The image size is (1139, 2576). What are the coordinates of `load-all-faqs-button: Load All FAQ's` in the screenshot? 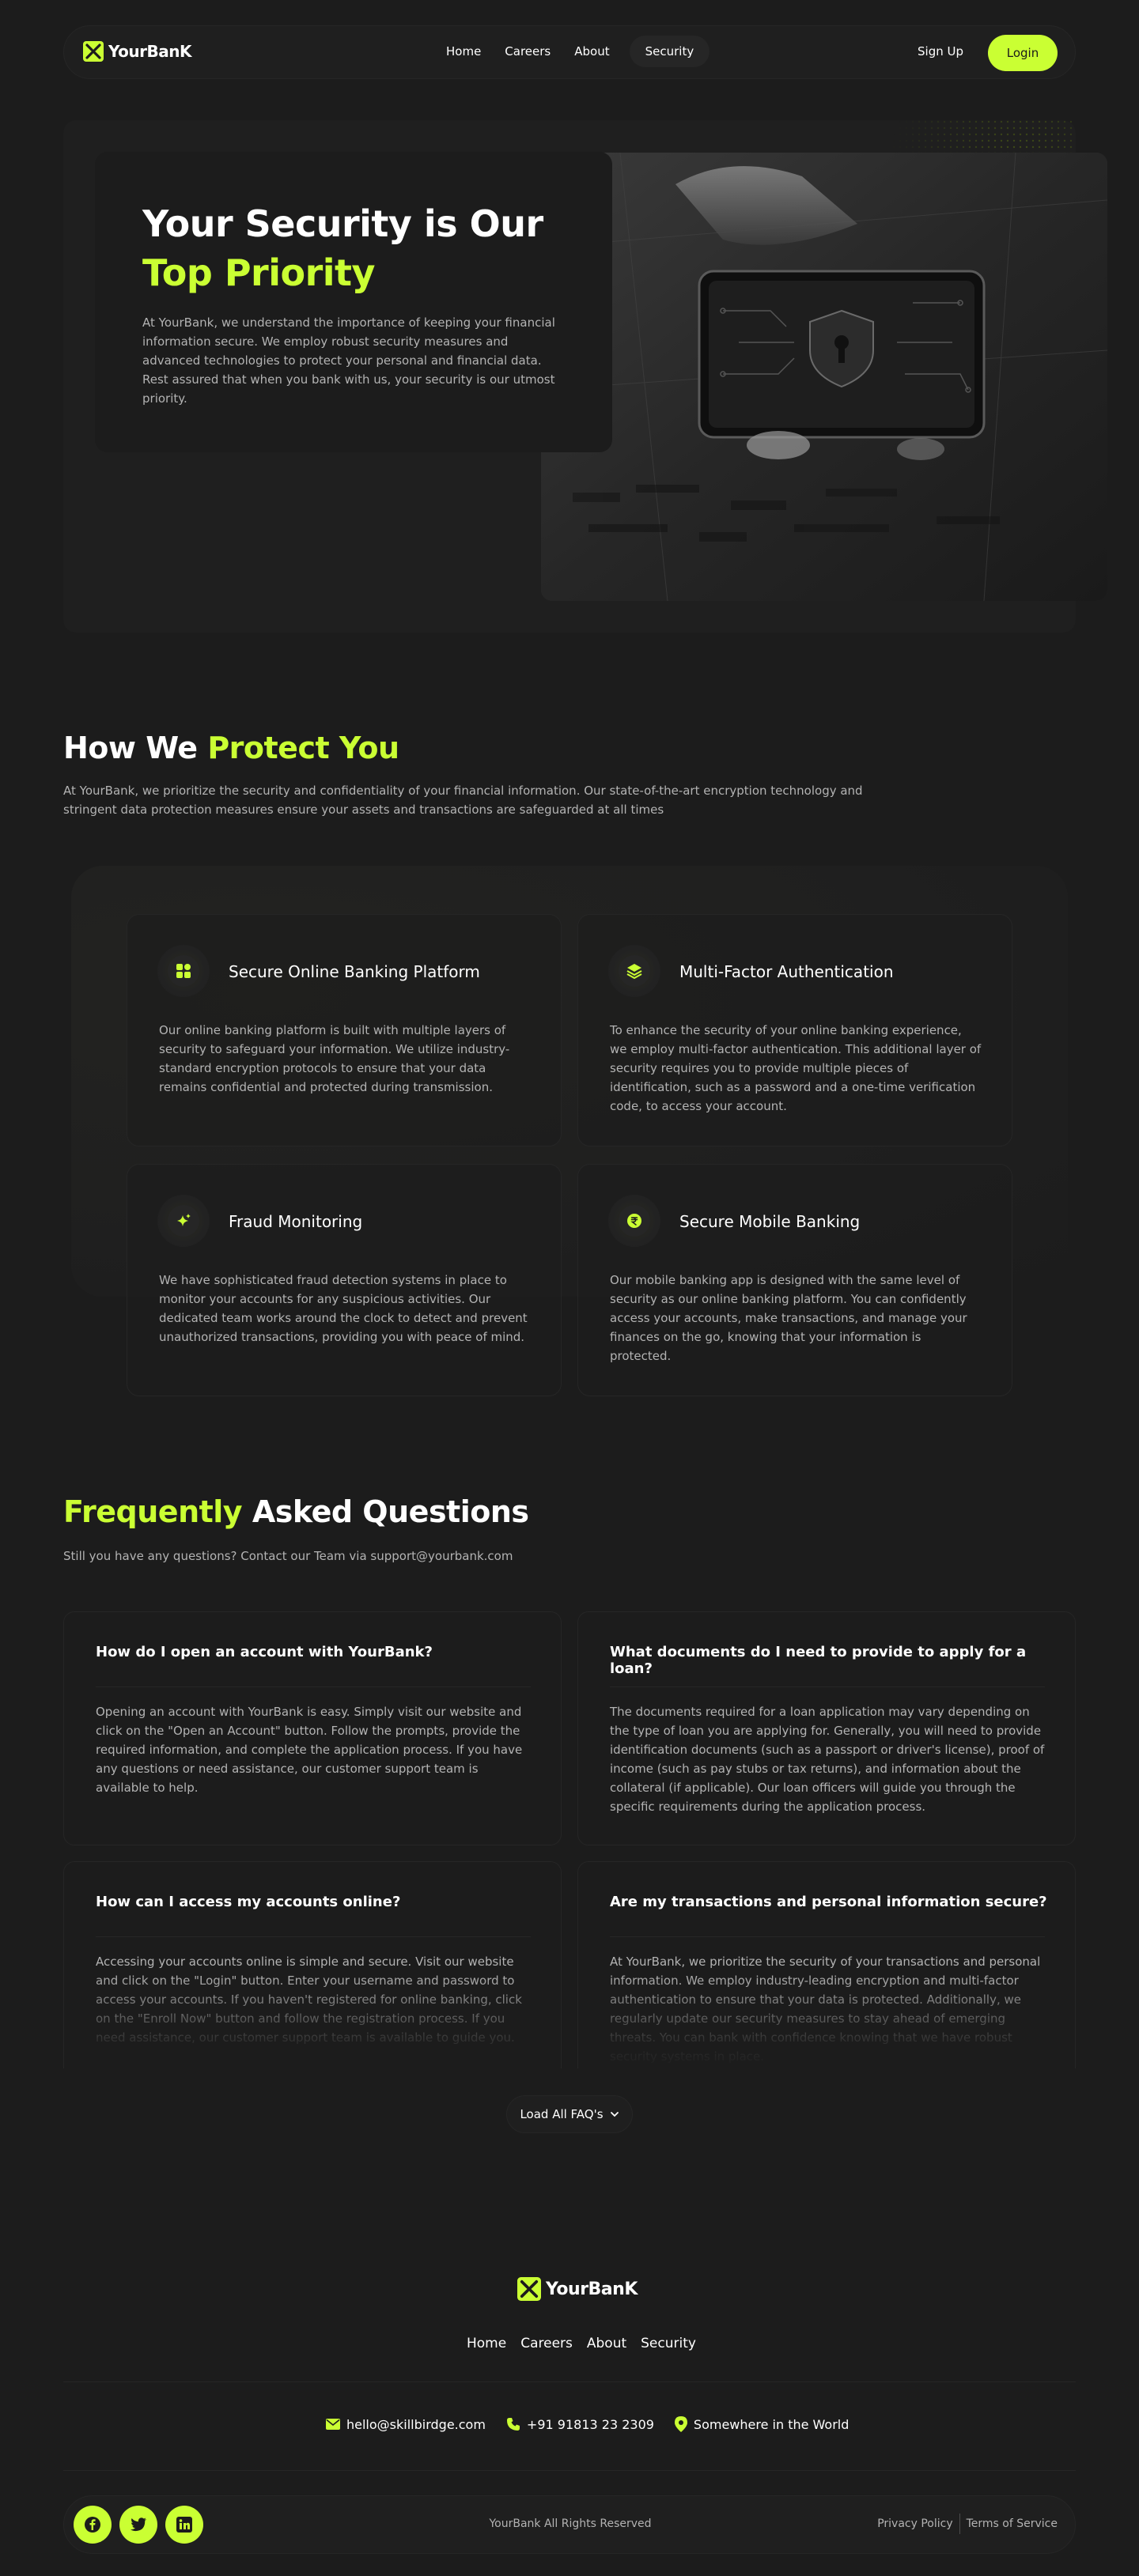 It's located at (569, 2114).